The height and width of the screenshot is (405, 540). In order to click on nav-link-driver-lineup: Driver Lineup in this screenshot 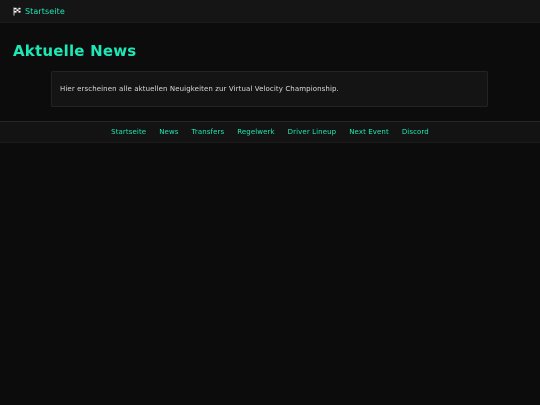, I will do `click(312, 132)`.